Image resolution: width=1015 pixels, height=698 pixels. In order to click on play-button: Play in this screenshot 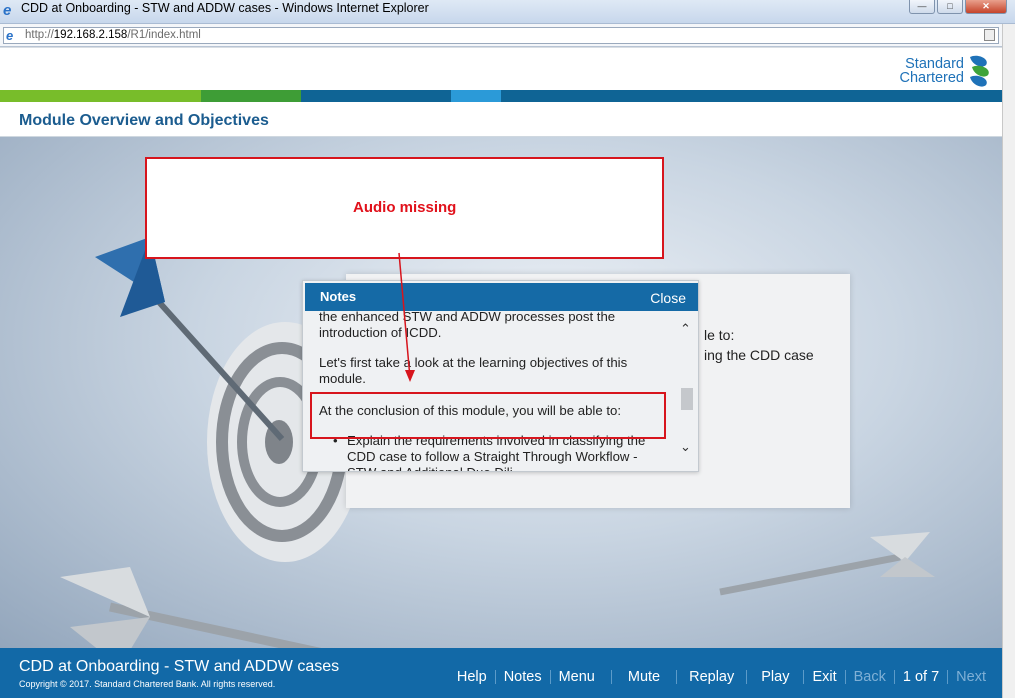, I will do `click(776, 677)`.